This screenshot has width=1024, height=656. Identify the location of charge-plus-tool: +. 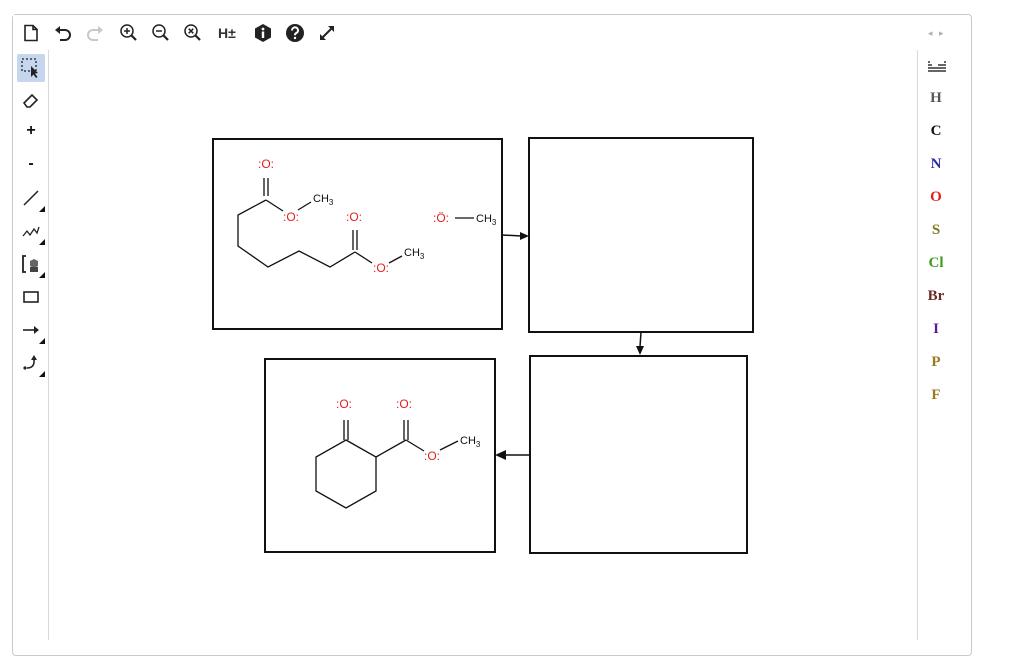
(31, 131).